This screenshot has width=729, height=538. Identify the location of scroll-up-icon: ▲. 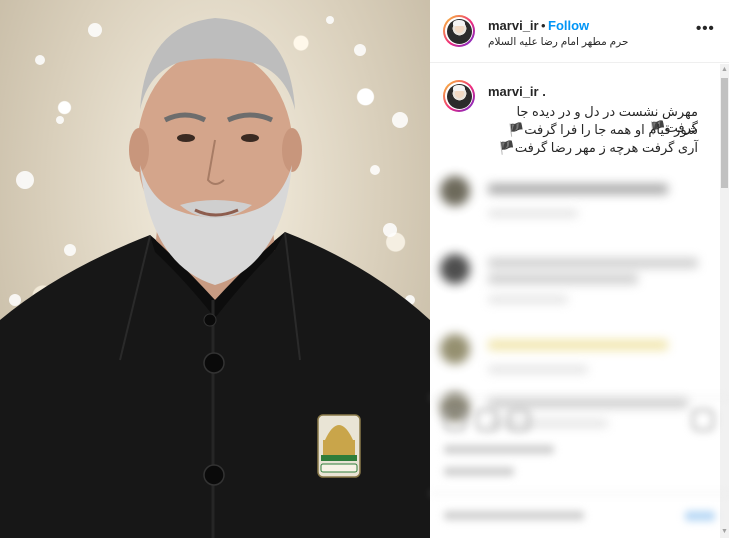
(724, 70).